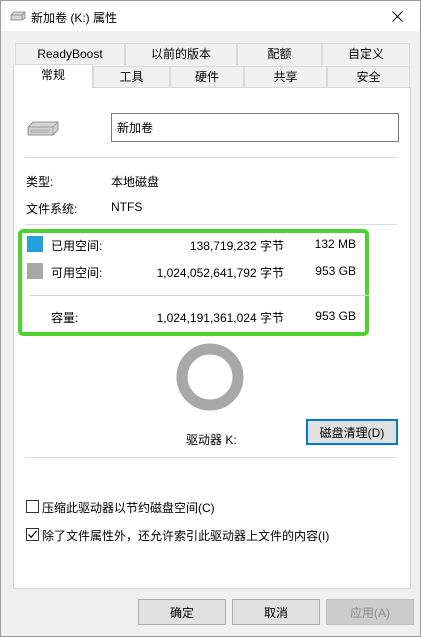 Image resolution: width=421 pixels, height=637 pixels. I want to click on tab-general: 常规, so click(53, 76).